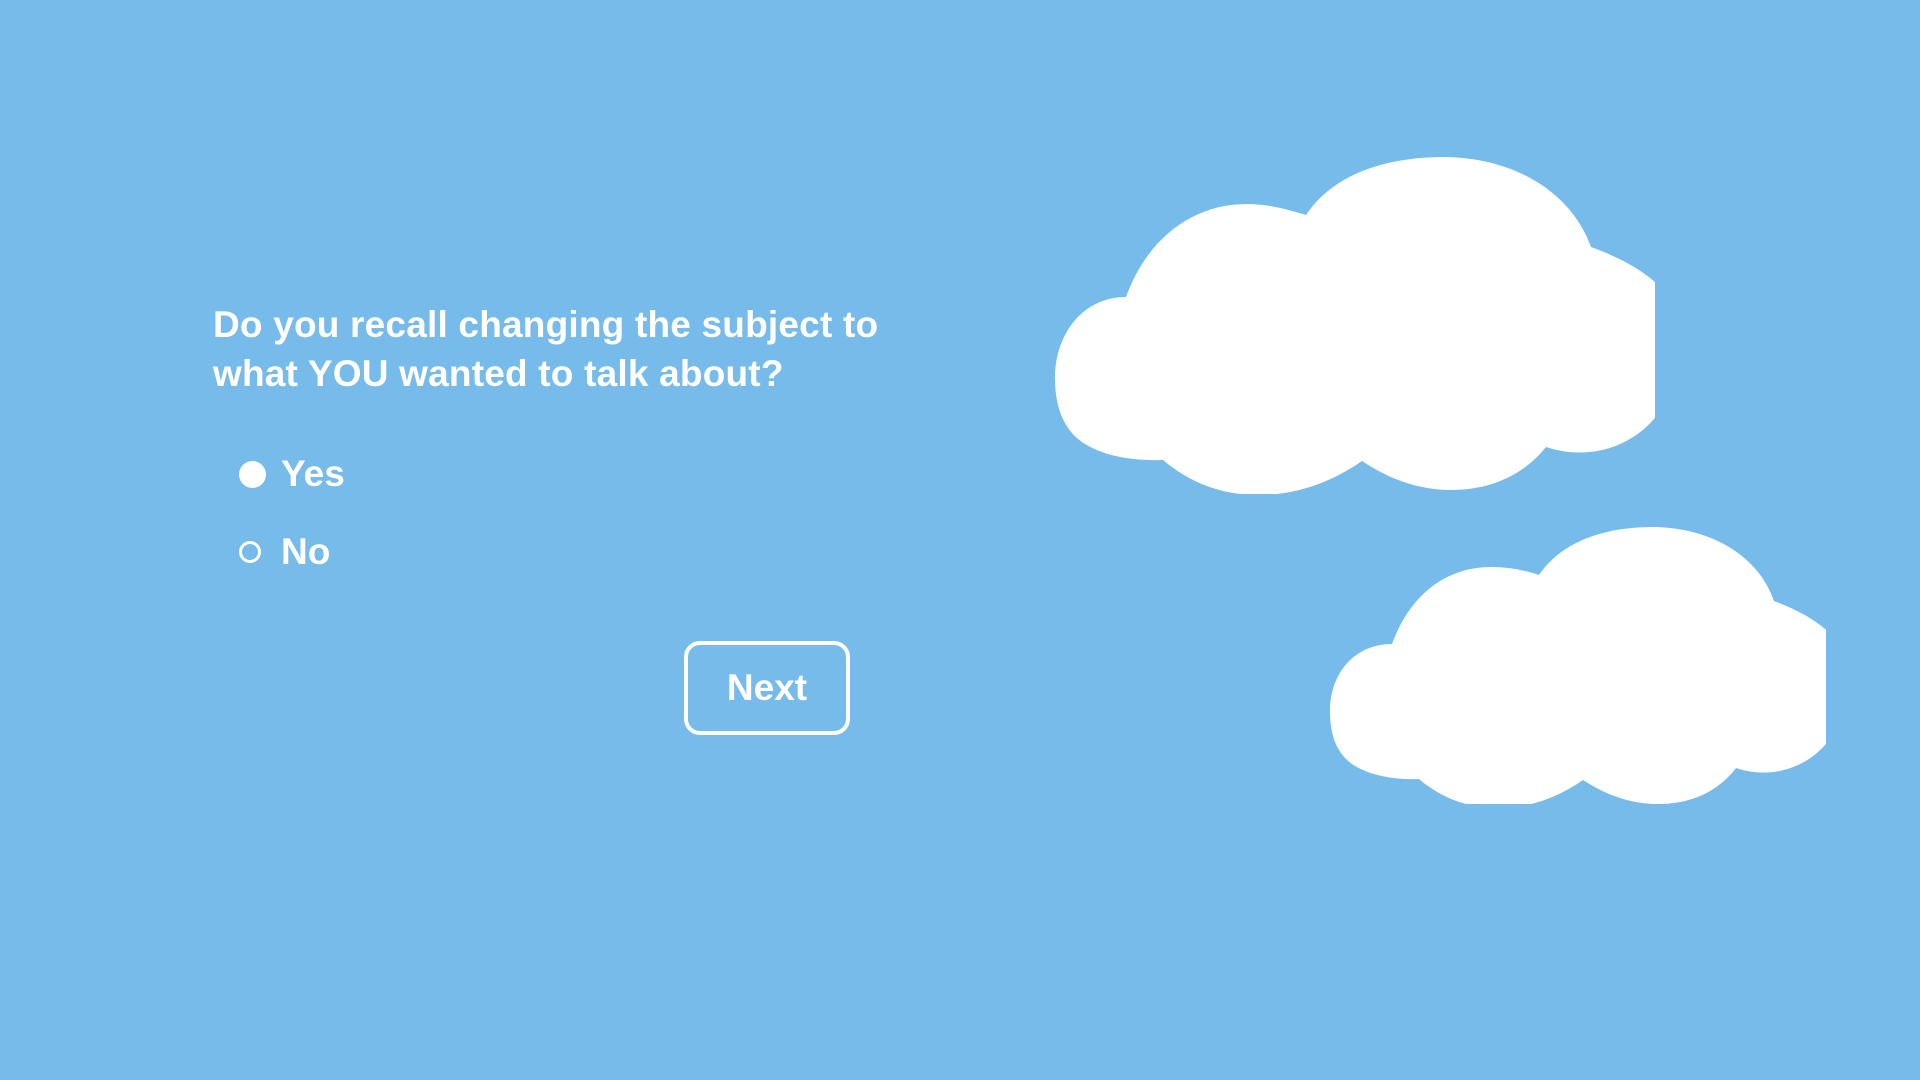 This screenshot has width=1920, height=1080. I want to click on radio-yes-selected, so click(252, 474).